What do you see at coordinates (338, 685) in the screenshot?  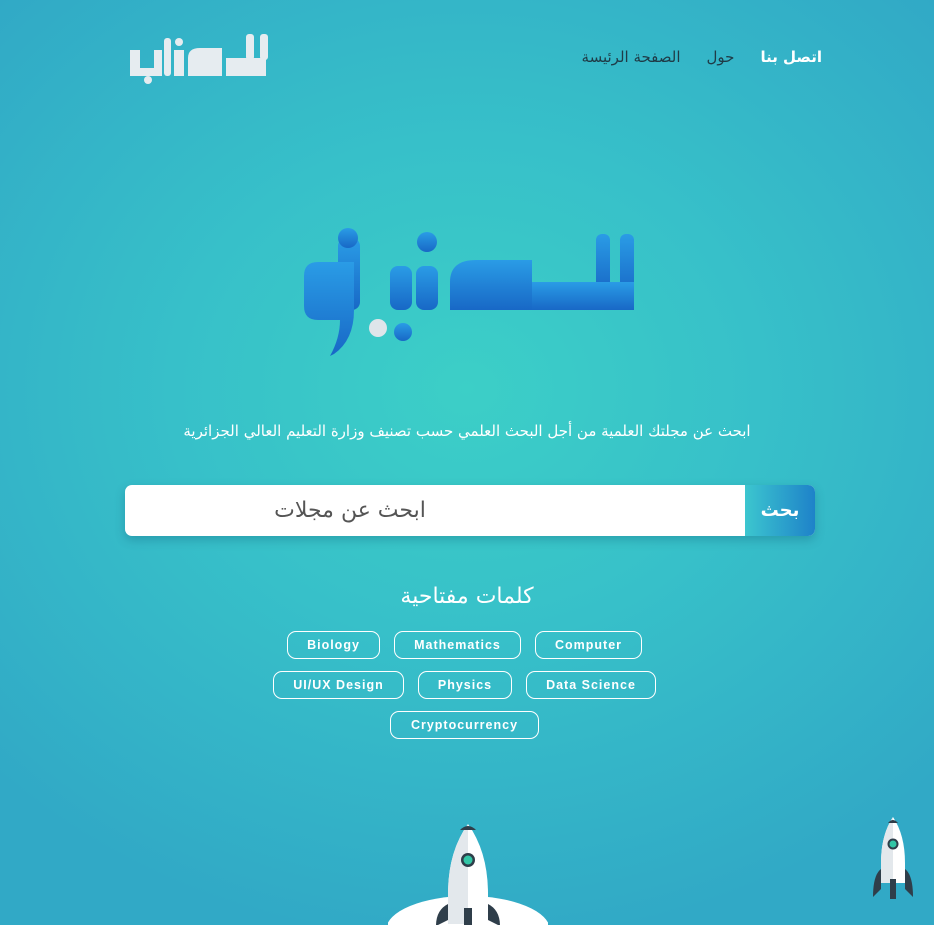 I see `tag-uiux-design: UI/UX Design` at bounding box center [338, 685].